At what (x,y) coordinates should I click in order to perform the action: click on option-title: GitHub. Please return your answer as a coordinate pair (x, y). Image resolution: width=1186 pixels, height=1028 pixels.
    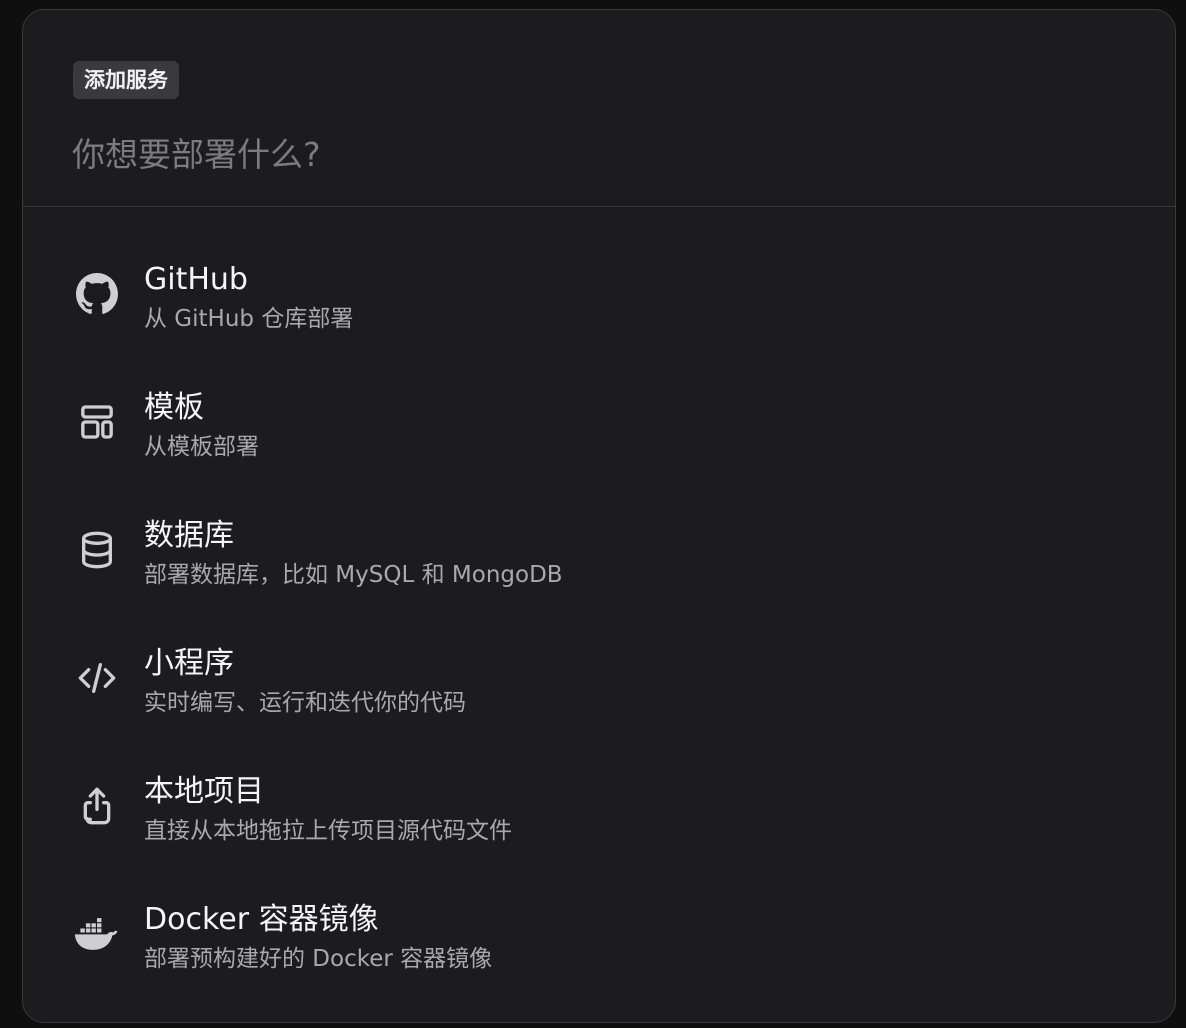
    Looking at the image, I should click on (196, 279).